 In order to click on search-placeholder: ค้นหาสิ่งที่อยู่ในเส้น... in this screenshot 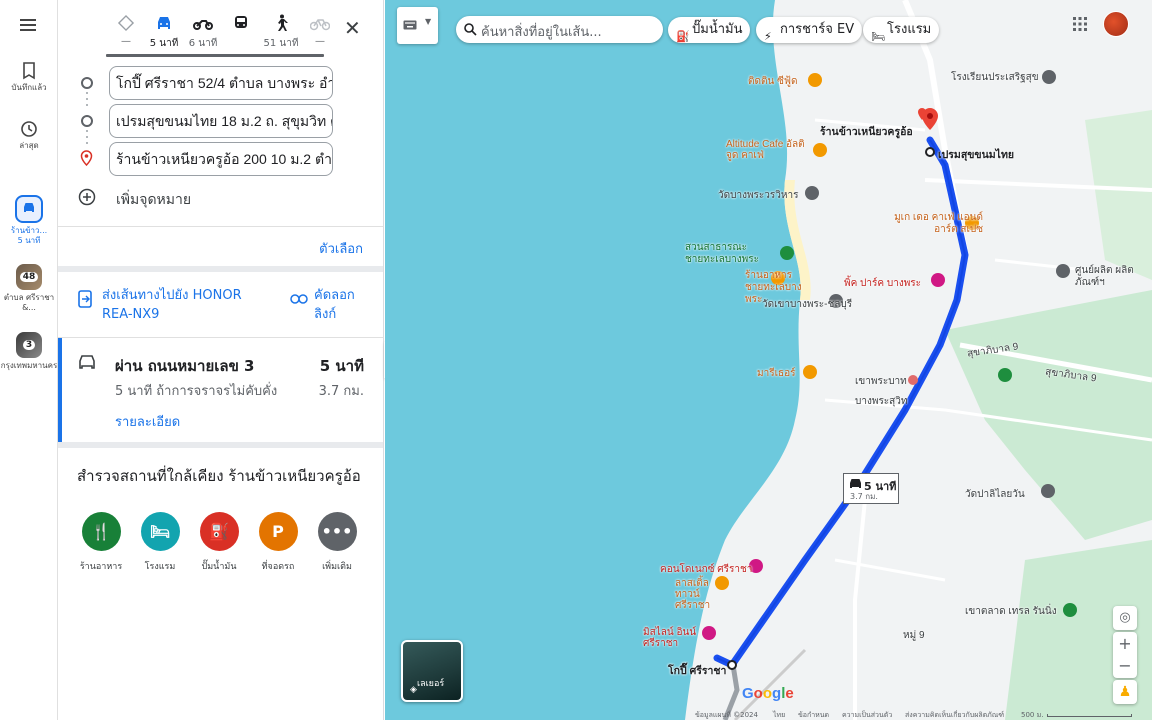, I will do `click(541, 32)`.